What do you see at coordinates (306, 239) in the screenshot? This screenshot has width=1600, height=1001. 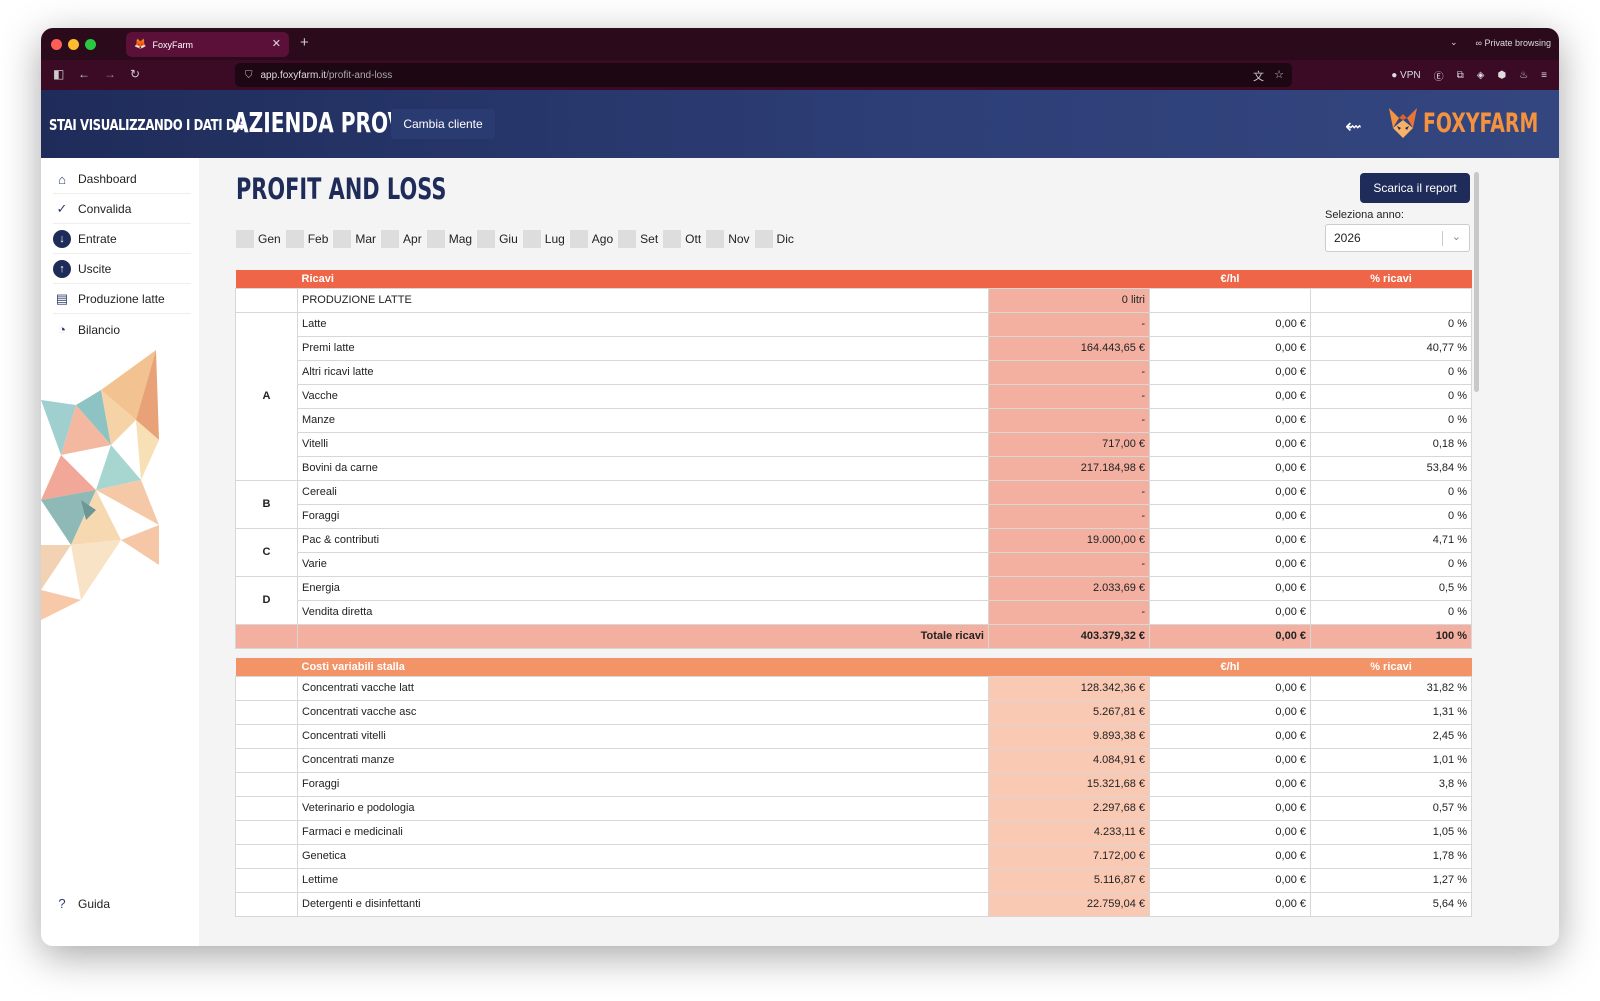 I see `month-checkbox: Feb` at bounding box center [306, 239].